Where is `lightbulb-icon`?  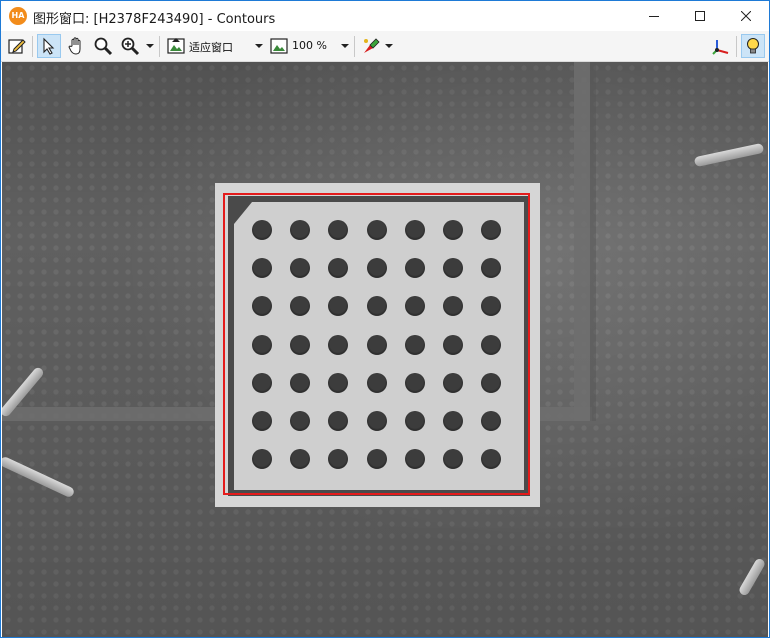
lightbulb-icon is located at coordinates (753, 46).